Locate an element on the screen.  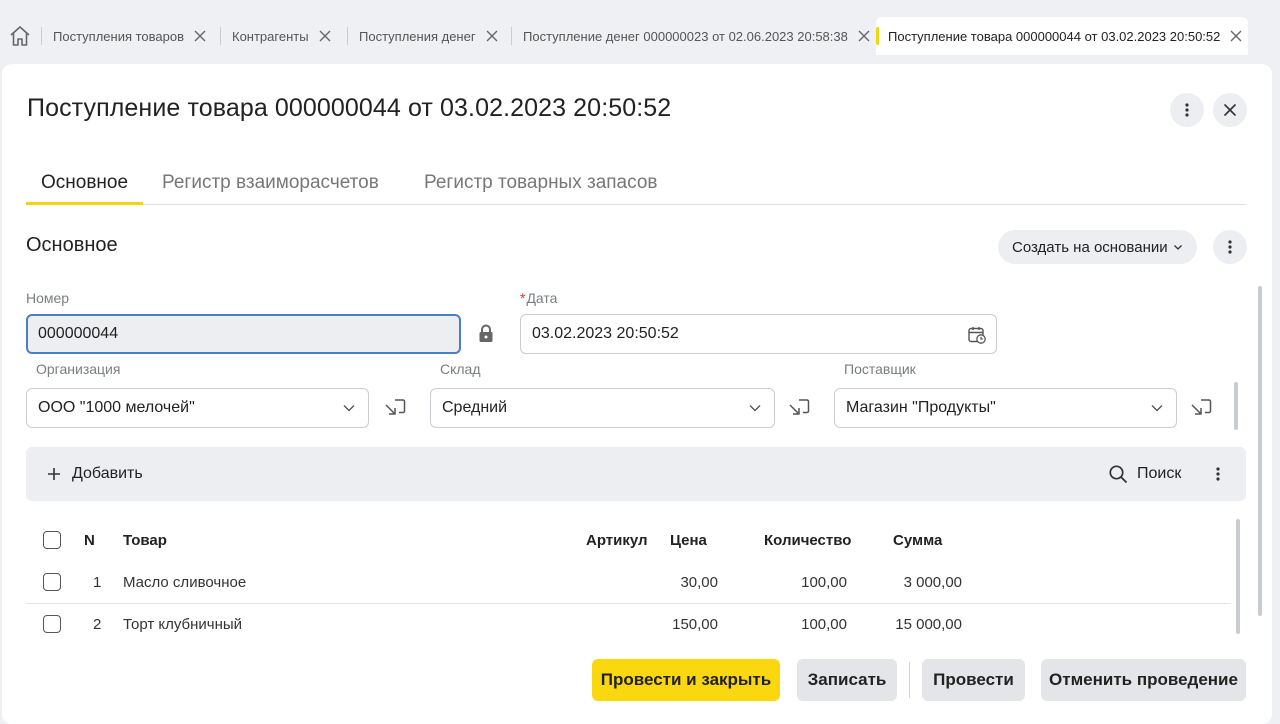
price-value: 150,00 is located at coordinates (695, 624).